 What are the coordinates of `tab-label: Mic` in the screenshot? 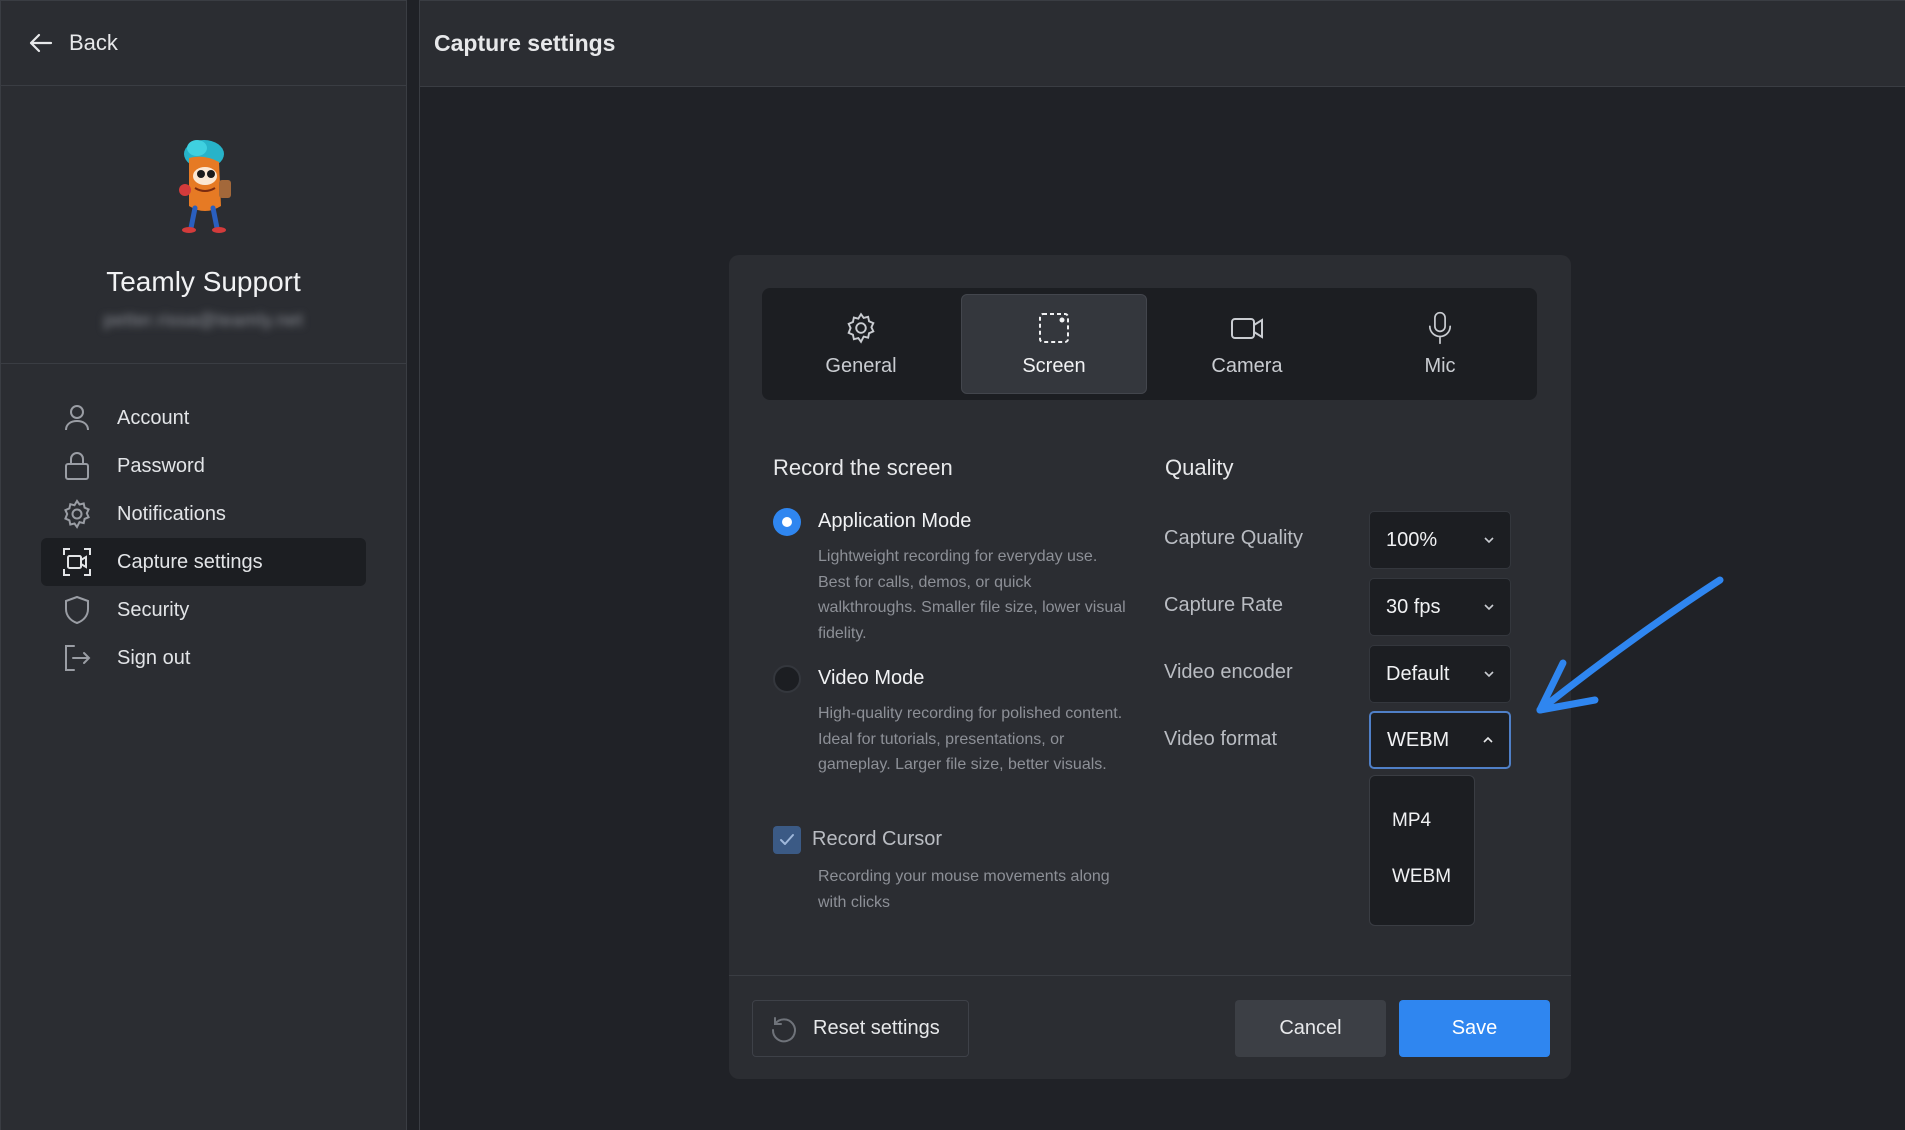 It's located at (1440, 365).